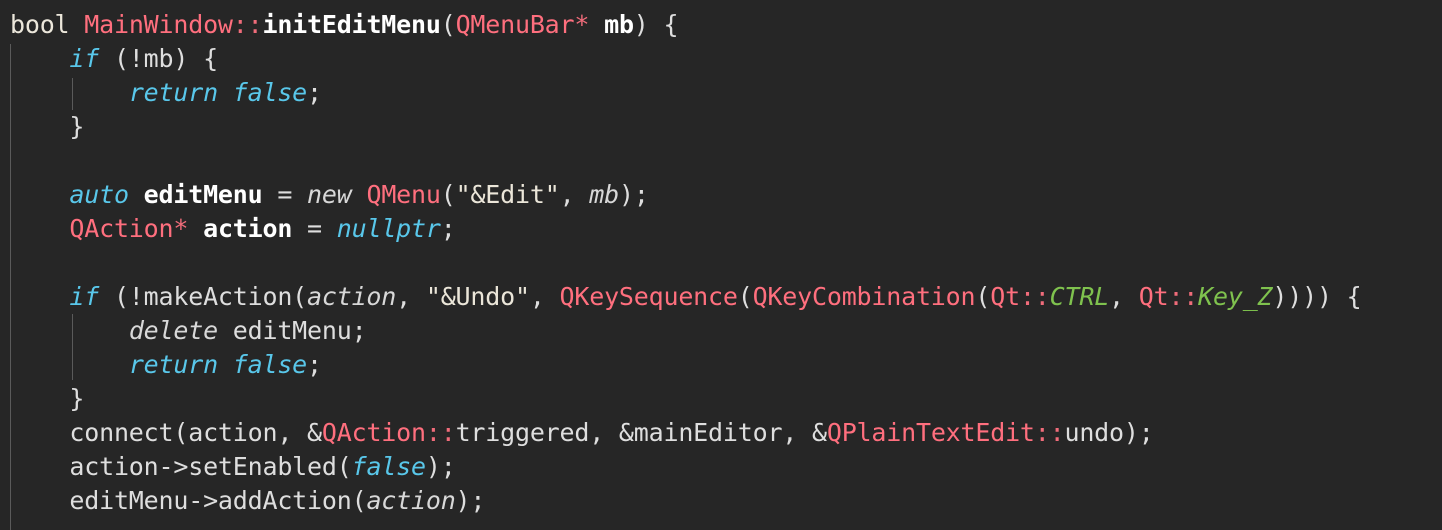 This screenshot has height=530, width=1442. What do you see at coordinates (515, 24) in the screenshot?
I see `token-type: QMenuBar` at bounding box center [515, 24].